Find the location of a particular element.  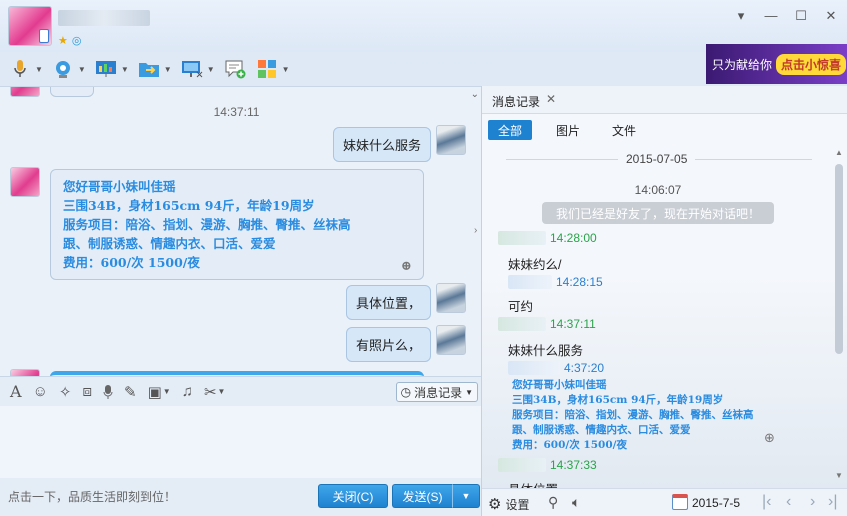

filter-all: 全部 is located at coordinates (510, 130).